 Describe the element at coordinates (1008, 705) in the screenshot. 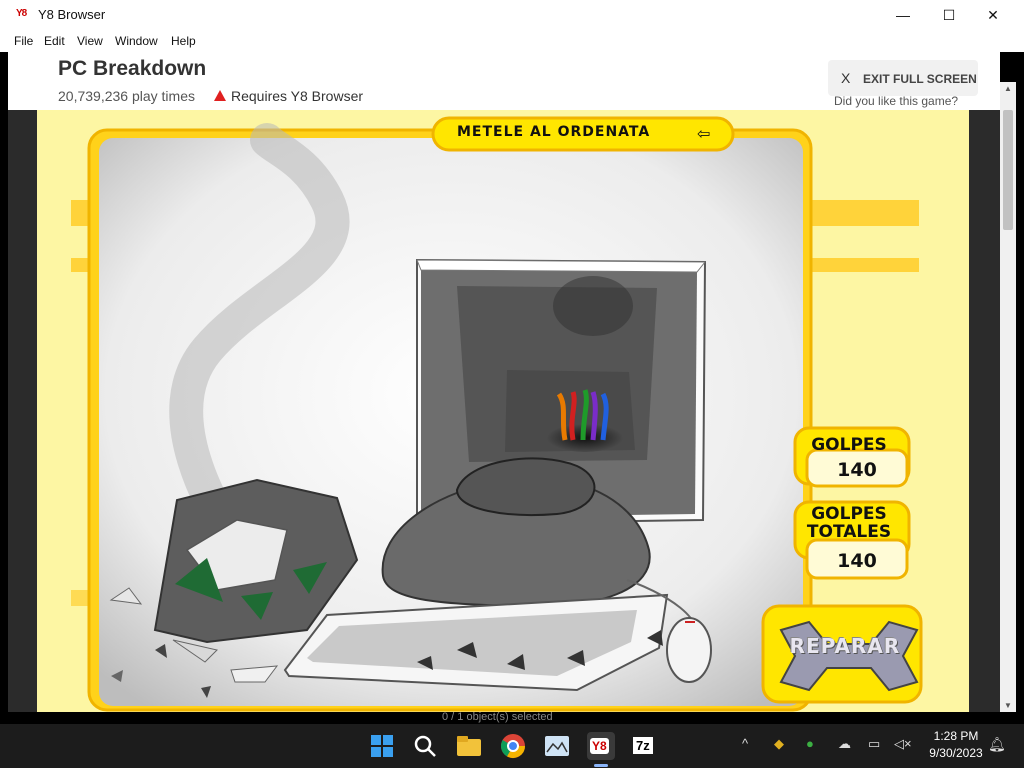

I see `scroll-down-icon: ▼` at that location.